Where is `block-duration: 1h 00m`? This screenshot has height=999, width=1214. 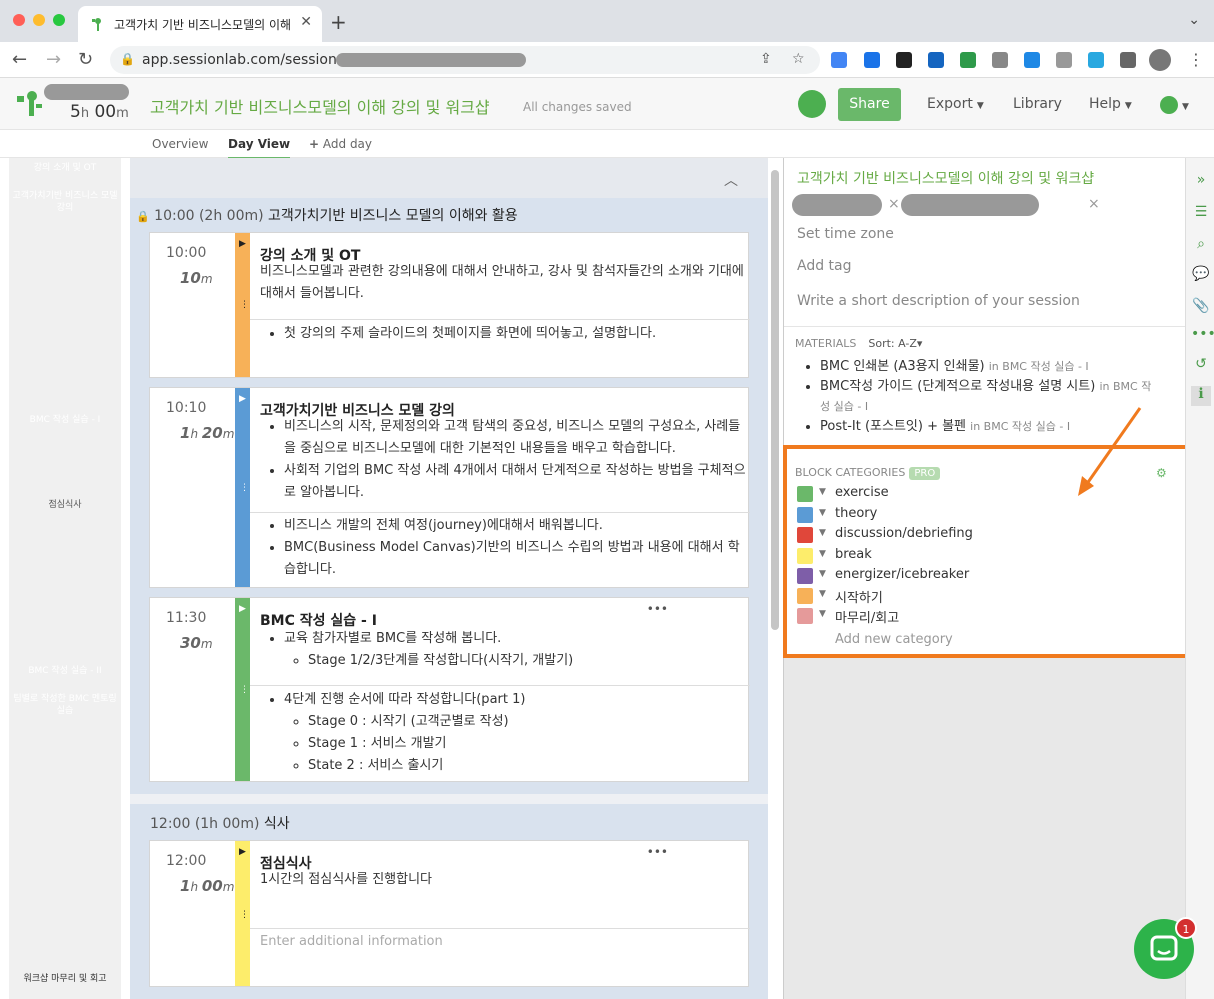
block-duration: 1h 00m is located at coordinates (207, 886).